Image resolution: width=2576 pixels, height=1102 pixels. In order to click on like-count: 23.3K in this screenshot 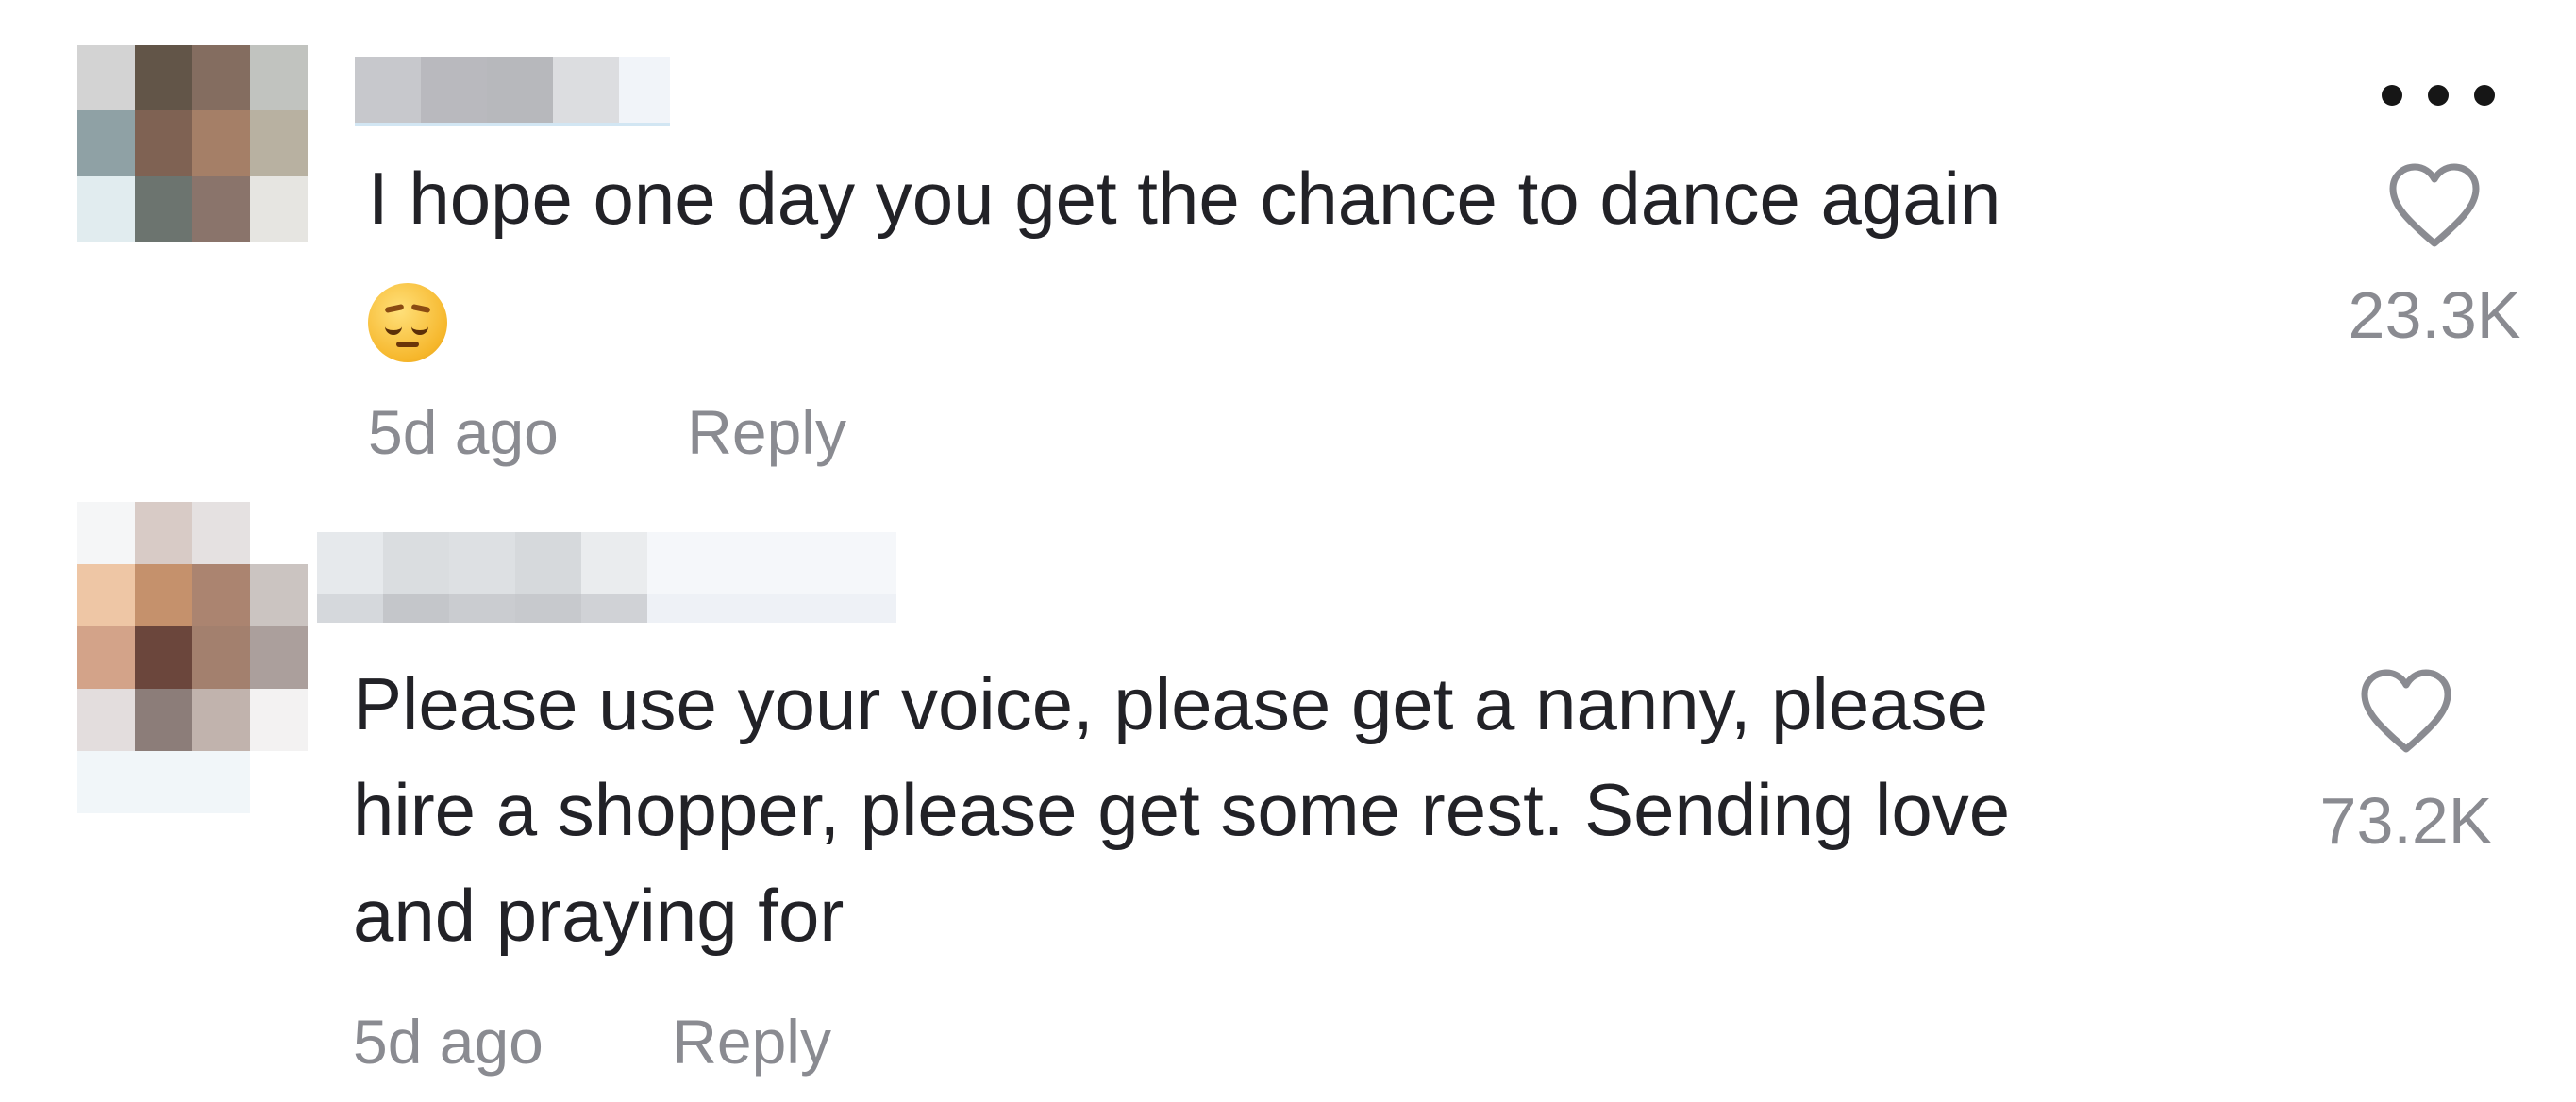, I will do `click(2434, 315)`.